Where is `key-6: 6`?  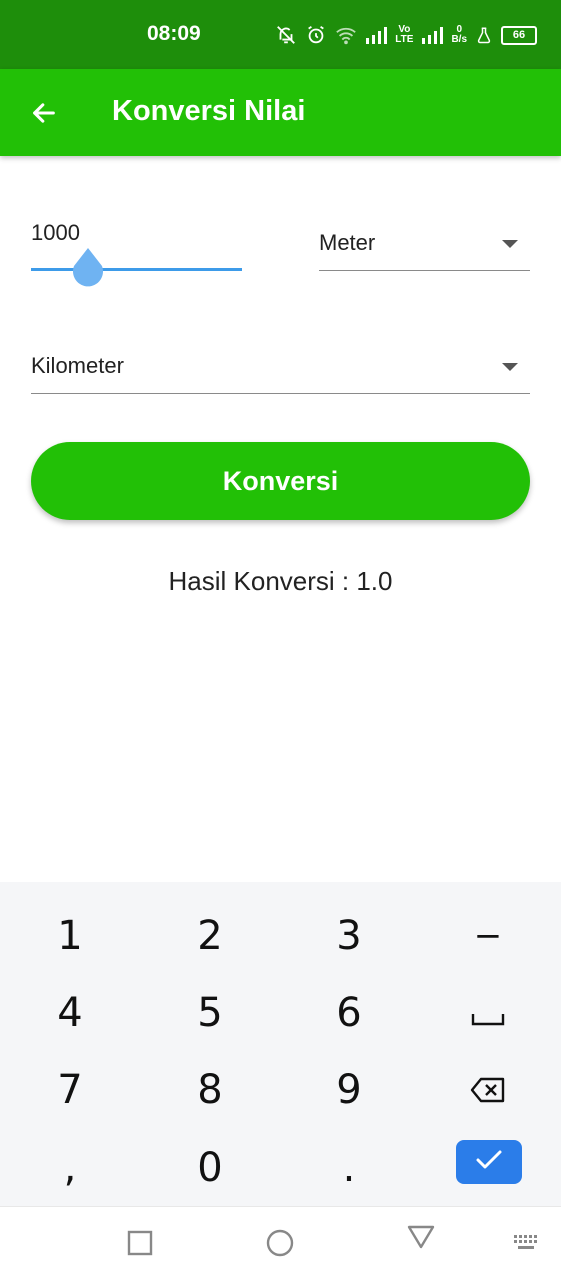
key-6: 6 is located at coordinates (349, 1012).